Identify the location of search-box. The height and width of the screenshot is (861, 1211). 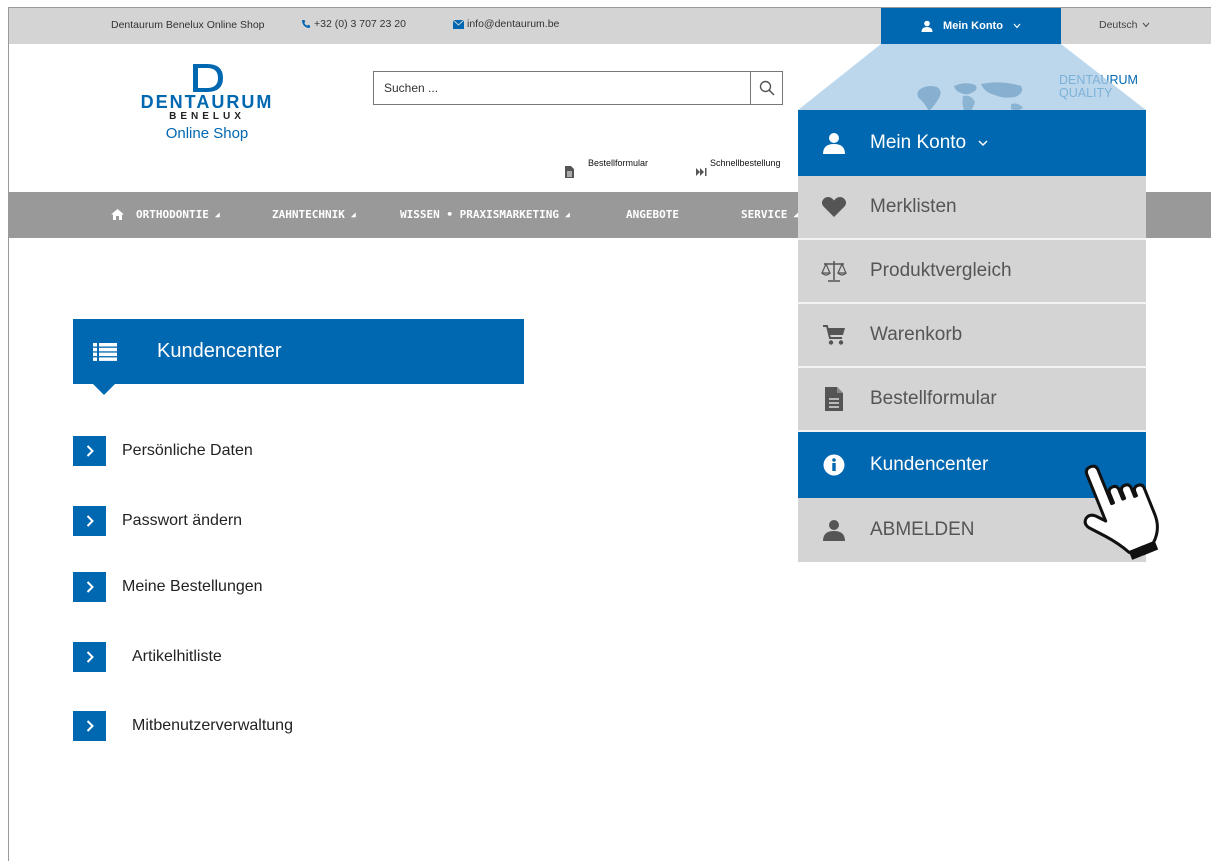
(578, 88).